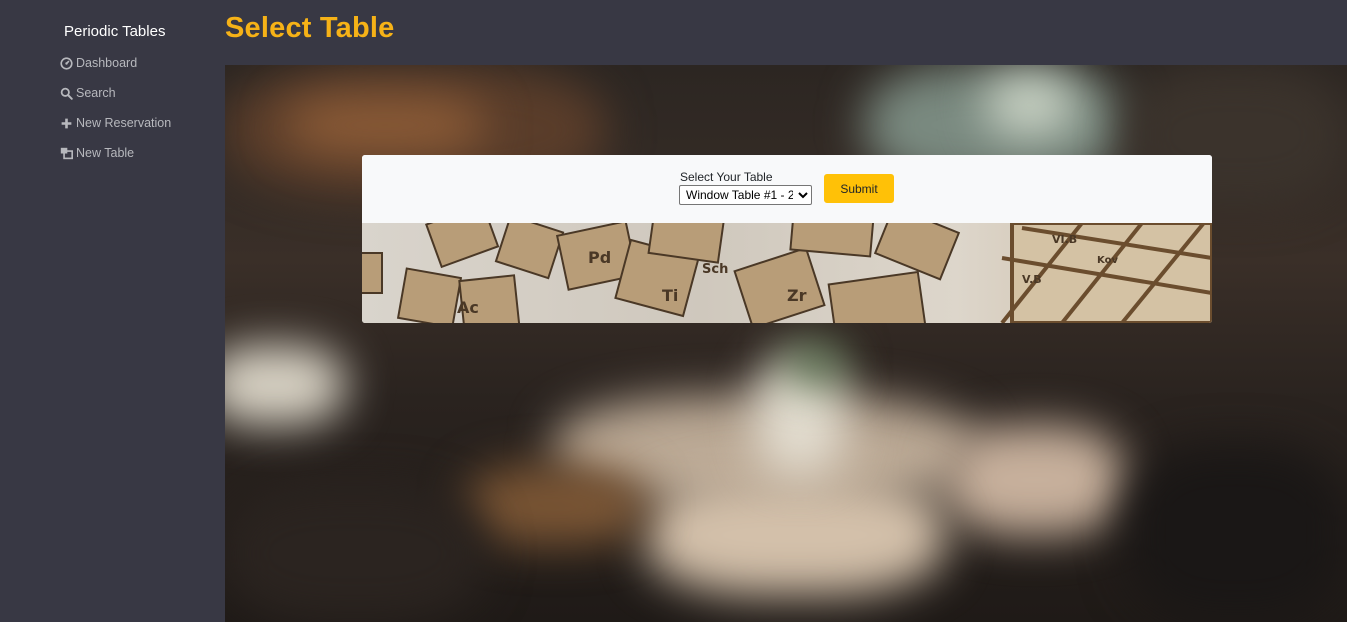 This screenshot has height=622, width=1347. Describe the element at coordinates (715, 269) in the screenshot. I see `tile-label: Sch` at that location.